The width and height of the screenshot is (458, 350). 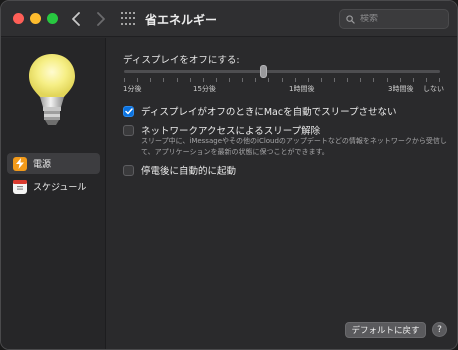 What do you see at coordinates (128, 19) in the screenshot?
I see `show-all-grid-icon` at bounding box center [128, 19].